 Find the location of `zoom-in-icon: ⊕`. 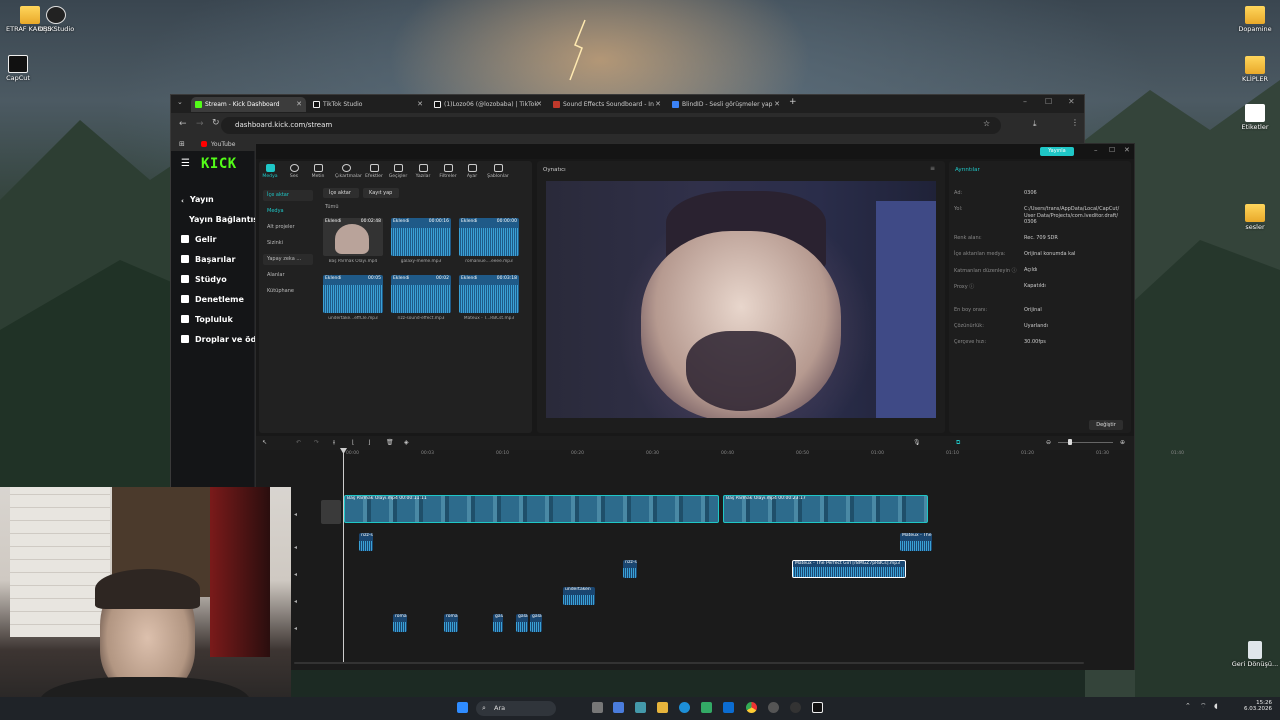

zoom-in-icon: ⊕ is located at coordinates (1122, 442).